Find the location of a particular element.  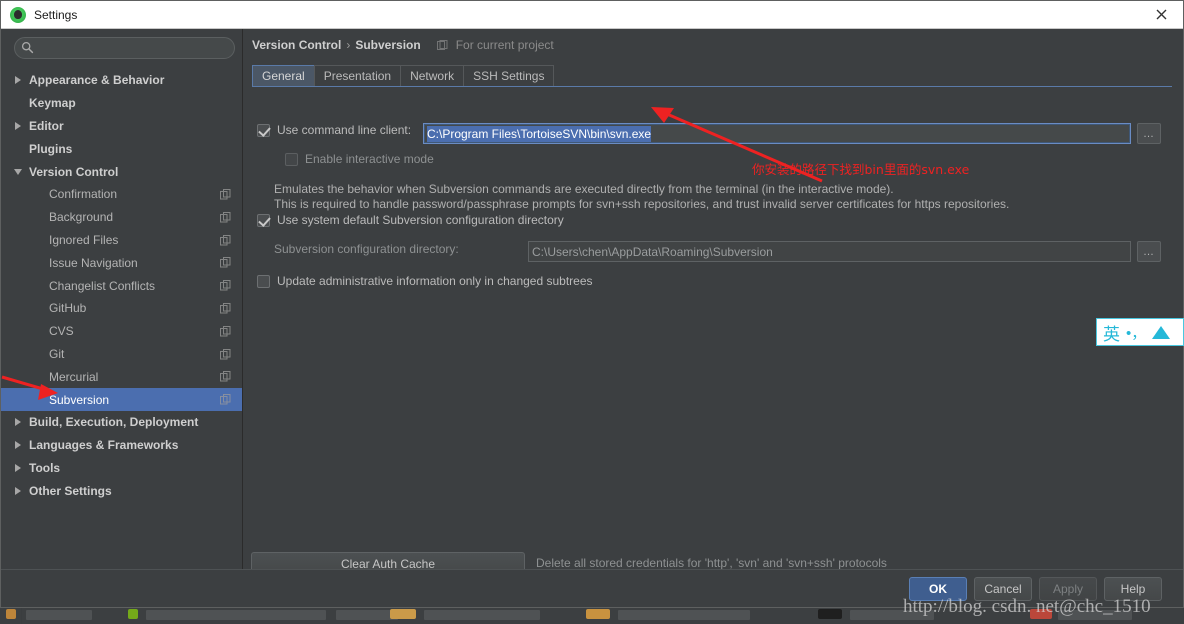

sidebar-item-tools: Tools is located at coordinates (121, 468).